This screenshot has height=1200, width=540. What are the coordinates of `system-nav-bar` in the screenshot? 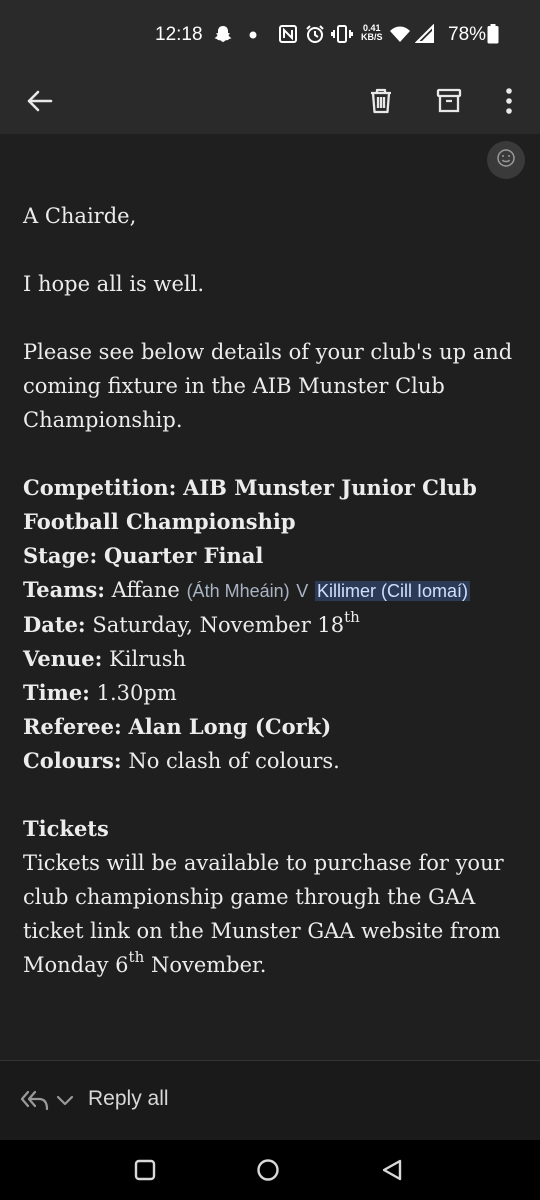 It's located at (270, 1170).